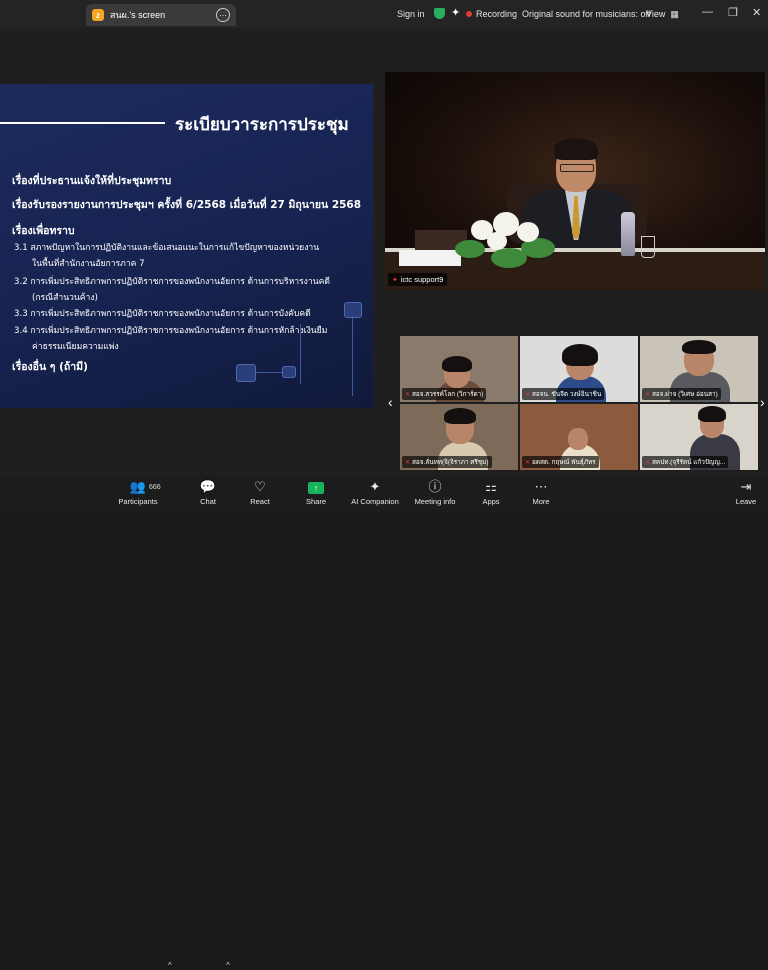 This screenshot has height=970, width=768. What do you see at coordinates (262, 125) in the screenshot?
I see `slide-title: ระเบียบวาระการประชุม` at bounding box center [262, 125].